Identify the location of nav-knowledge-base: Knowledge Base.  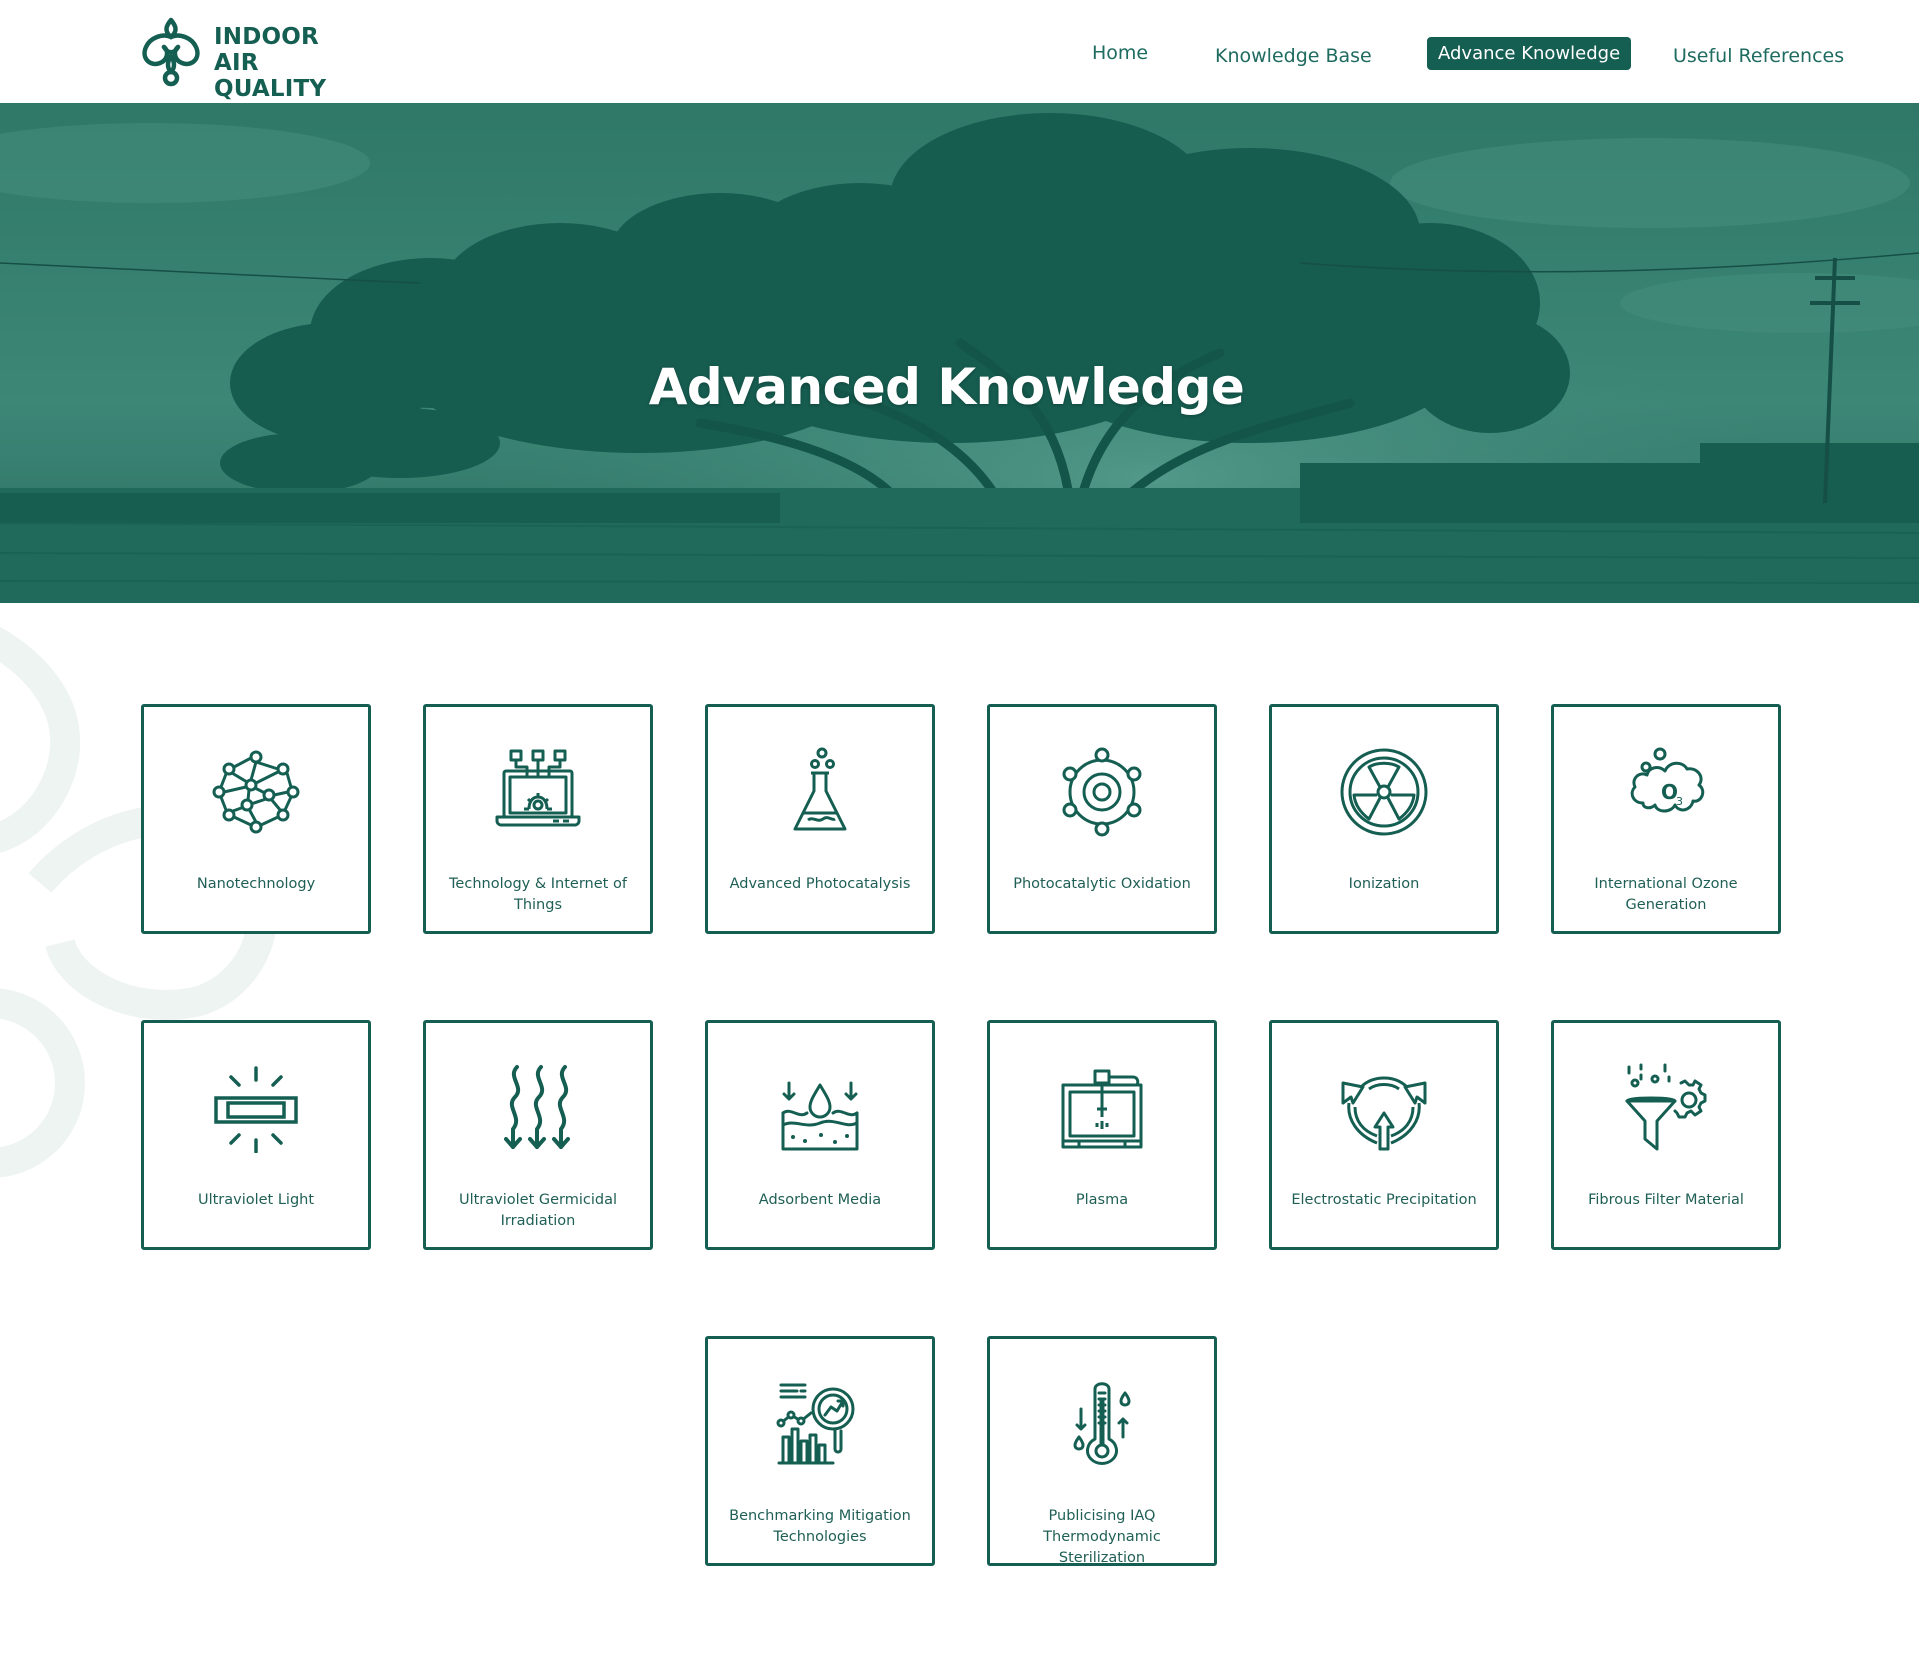
(1293, 56).